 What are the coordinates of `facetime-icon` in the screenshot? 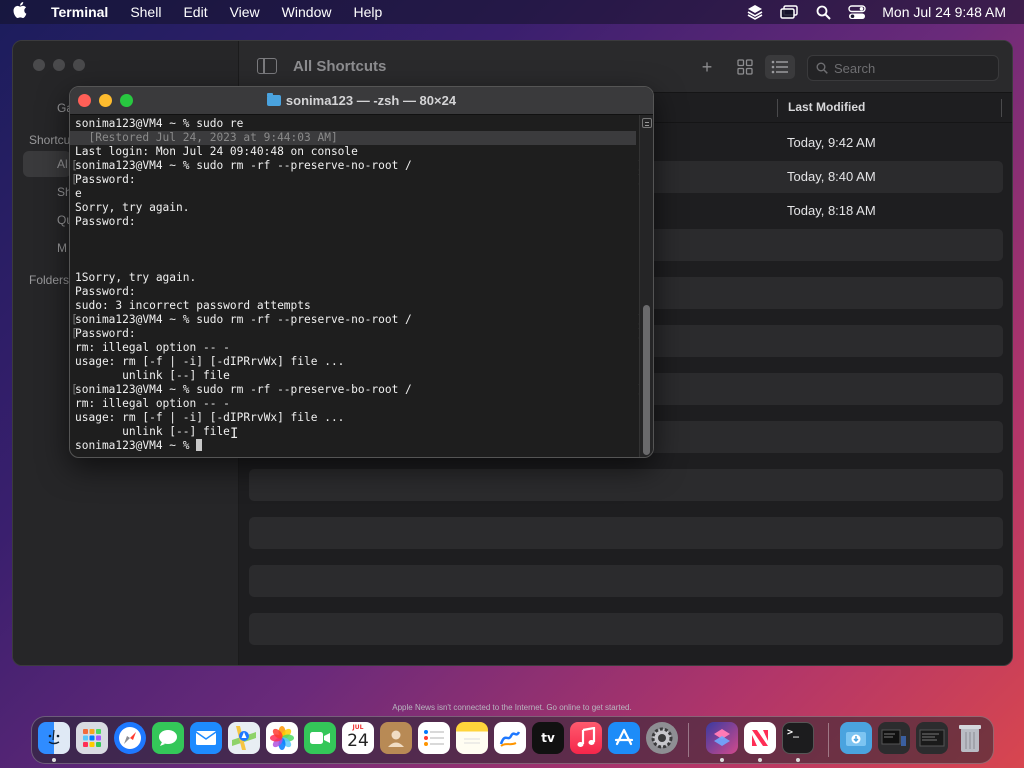 It's located at (320, 738).